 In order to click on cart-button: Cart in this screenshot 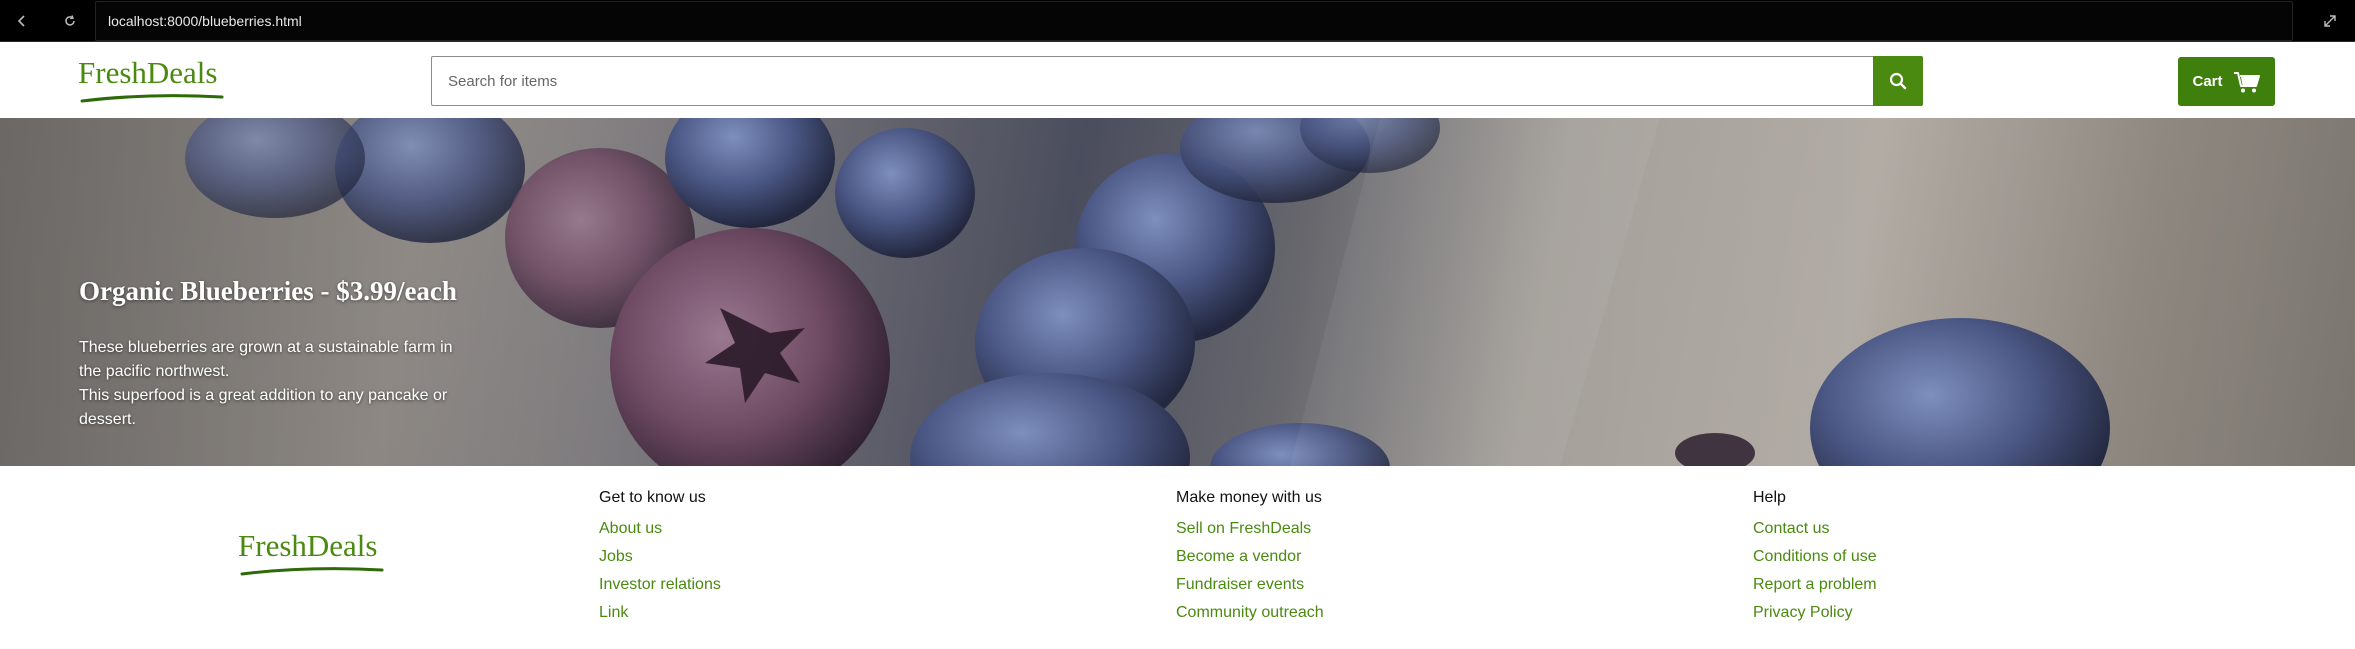, I will do `click(2226, 81)`.